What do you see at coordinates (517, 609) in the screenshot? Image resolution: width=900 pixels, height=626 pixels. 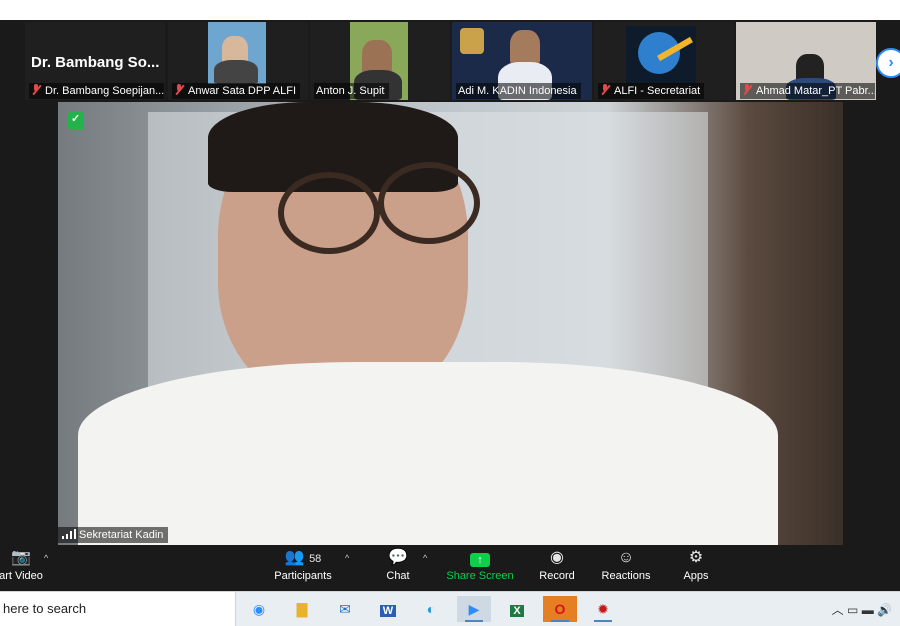 I see `excel-icon: X` at bounding box center [517, 609].